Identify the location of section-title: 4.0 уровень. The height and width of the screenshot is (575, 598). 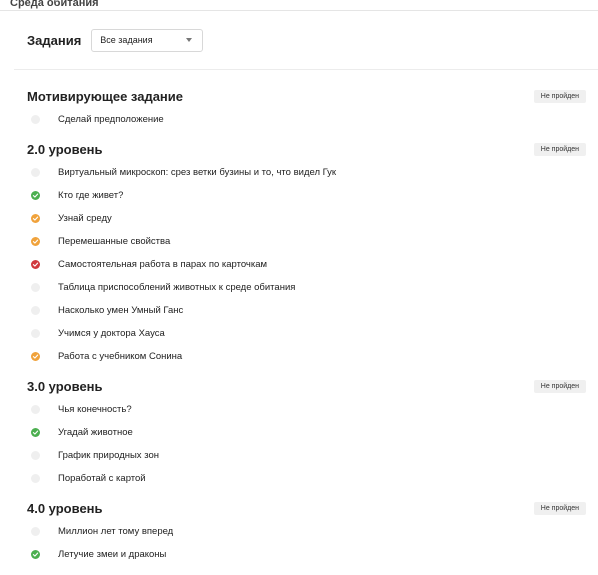
(65, 508).